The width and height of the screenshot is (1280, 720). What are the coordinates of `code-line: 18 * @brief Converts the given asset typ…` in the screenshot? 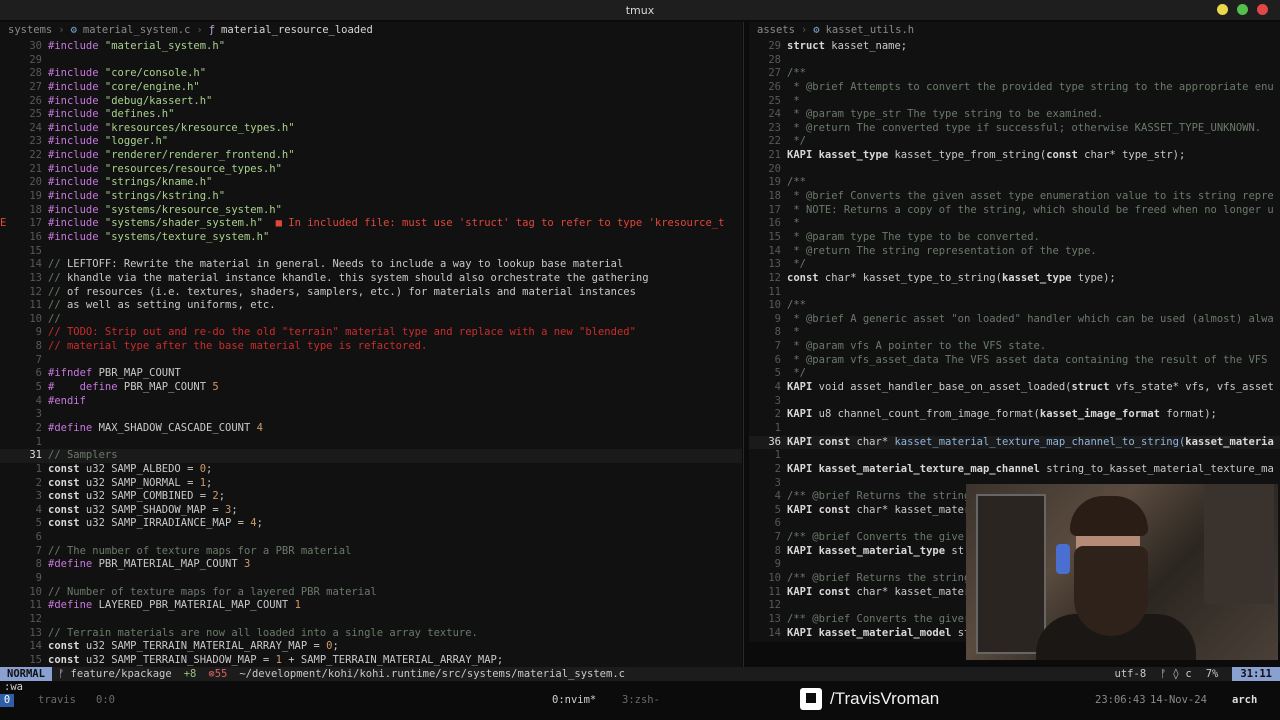 It's located at (1014, 197).